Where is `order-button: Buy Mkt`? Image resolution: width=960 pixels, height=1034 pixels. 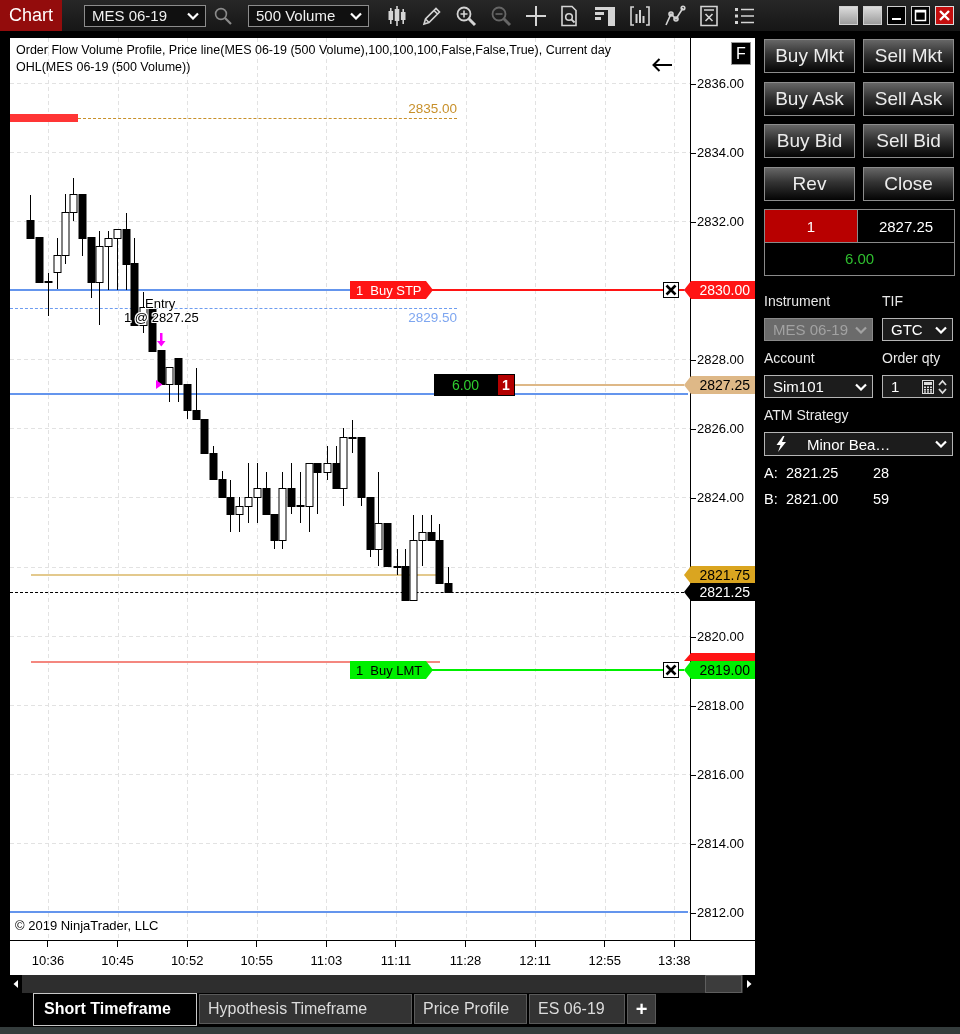 order-button: Buy Mkt is located at coordinates (809, 56).